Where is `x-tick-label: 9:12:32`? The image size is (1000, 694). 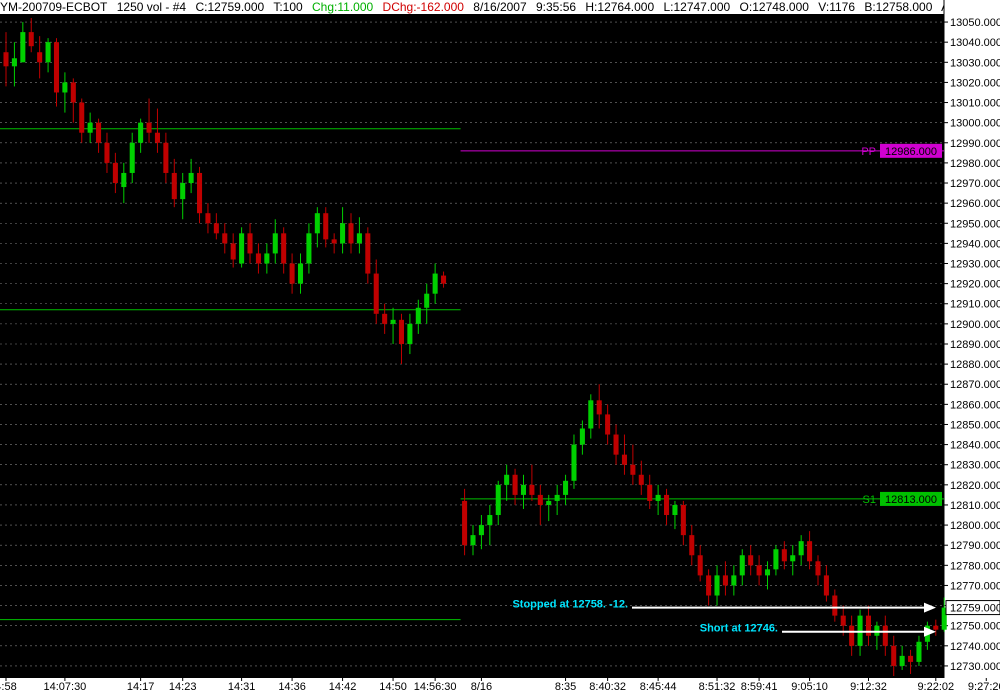 x-tick-label: 9:12:32 is located at coordinates (868, 687).